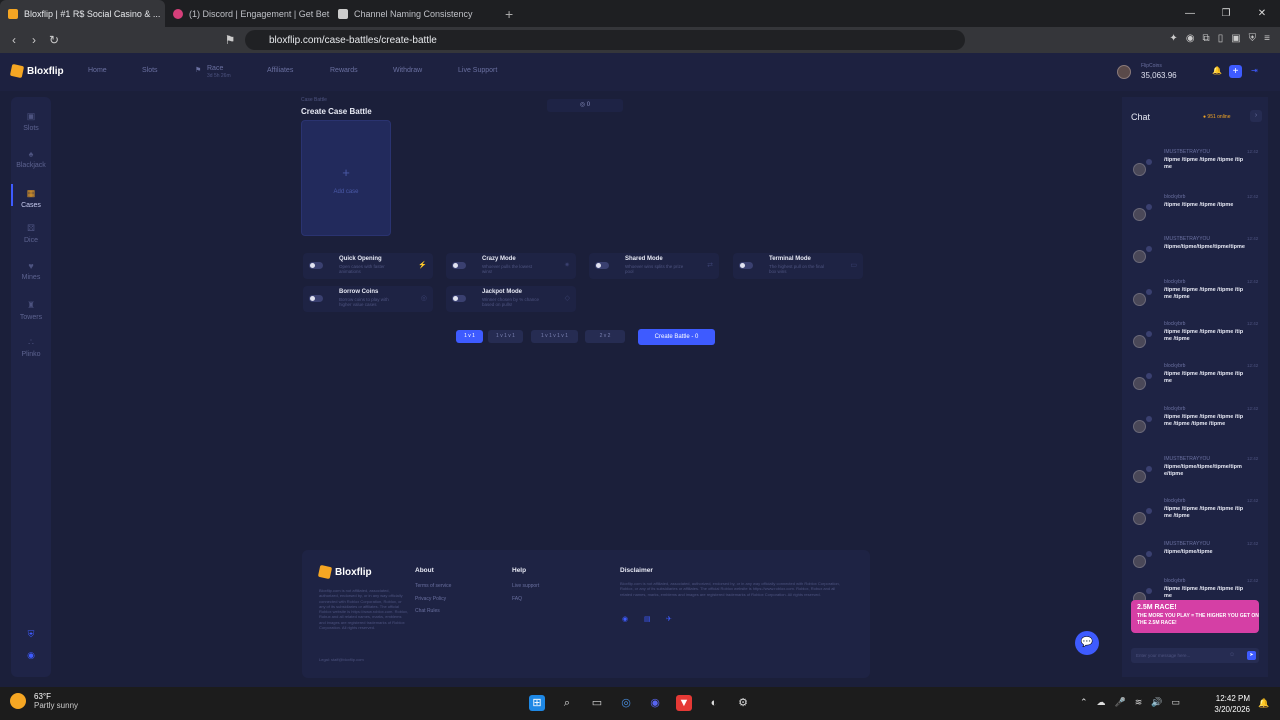 The width and height of the screenshot is (1280, 720). I want to click on close-window-icon: ✕, so click(1262, 13).